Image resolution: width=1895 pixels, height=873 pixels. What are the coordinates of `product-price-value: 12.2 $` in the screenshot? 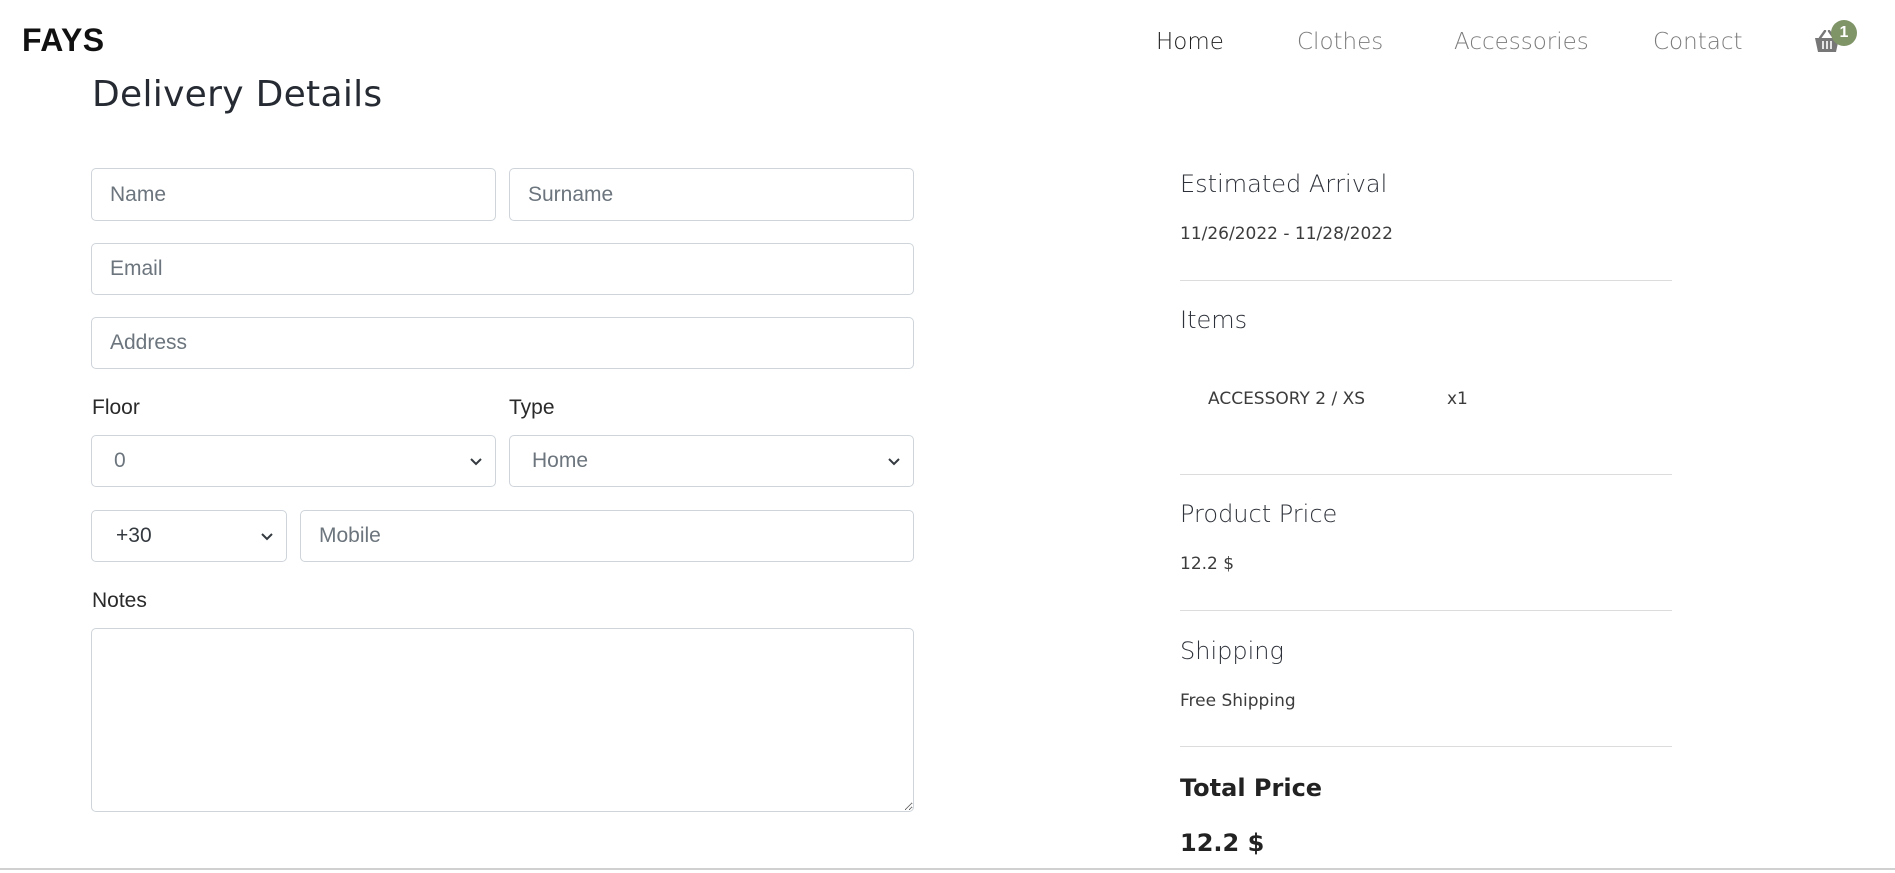 It's located at (1207, 564).